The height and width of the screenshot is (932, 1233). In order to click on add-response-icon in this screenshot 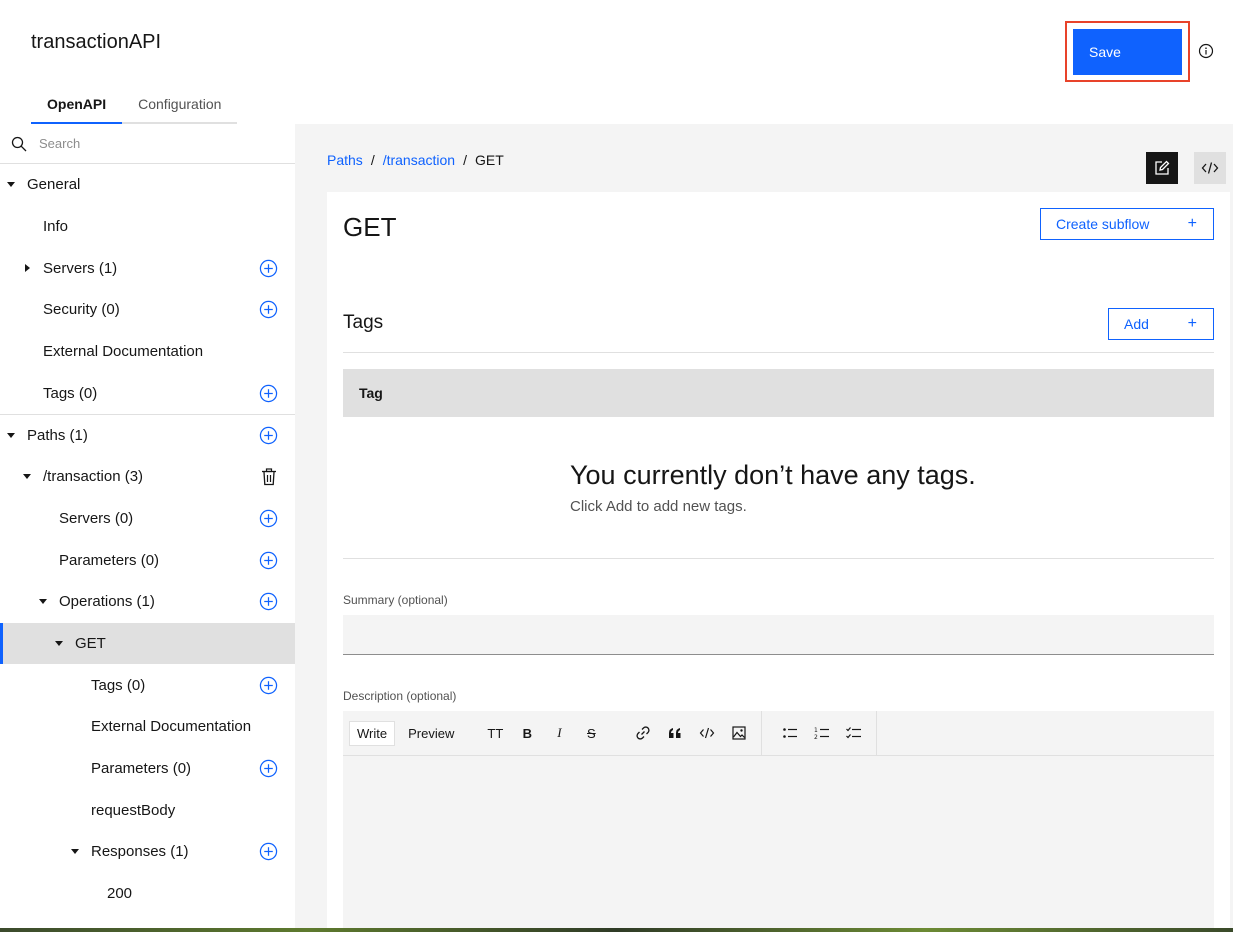, I will do `click(268, 851)`.